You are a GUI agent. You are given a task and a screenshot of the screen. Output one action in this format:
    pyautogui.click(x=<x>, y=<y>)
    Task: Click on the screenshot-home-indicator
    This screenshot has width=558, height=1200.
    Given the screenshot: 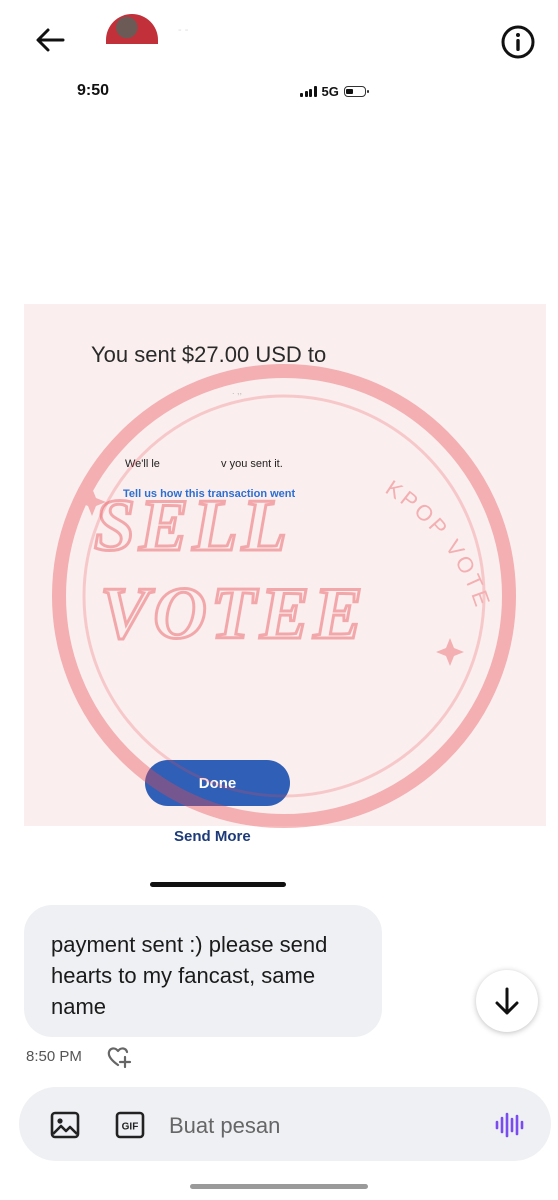 What is the action you would take?
    pyautogui.click(x=218, y=884)
    